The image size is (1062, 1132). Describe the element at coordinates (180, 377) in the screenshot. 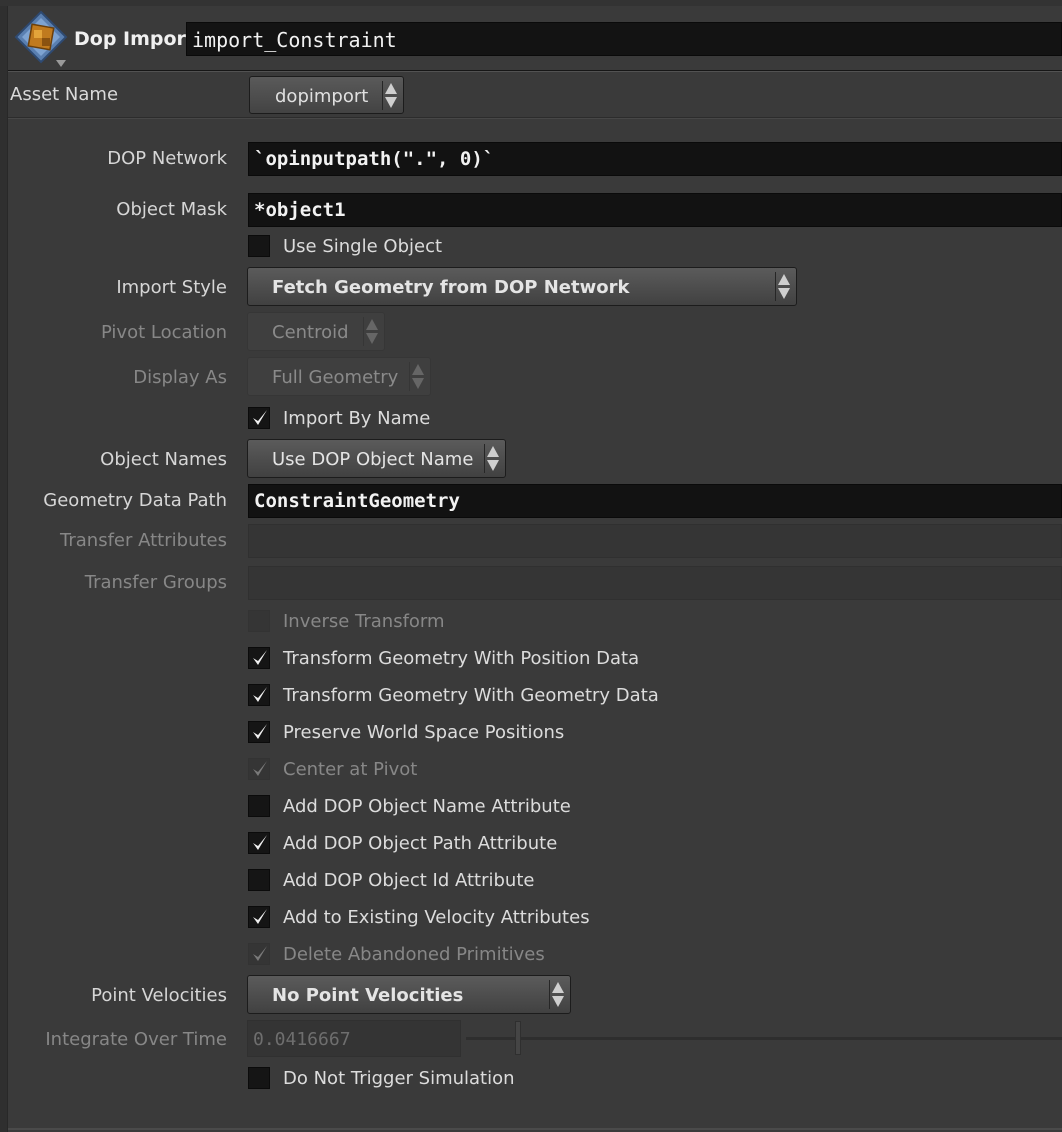

I see `display-as-label: Display As` at that location.